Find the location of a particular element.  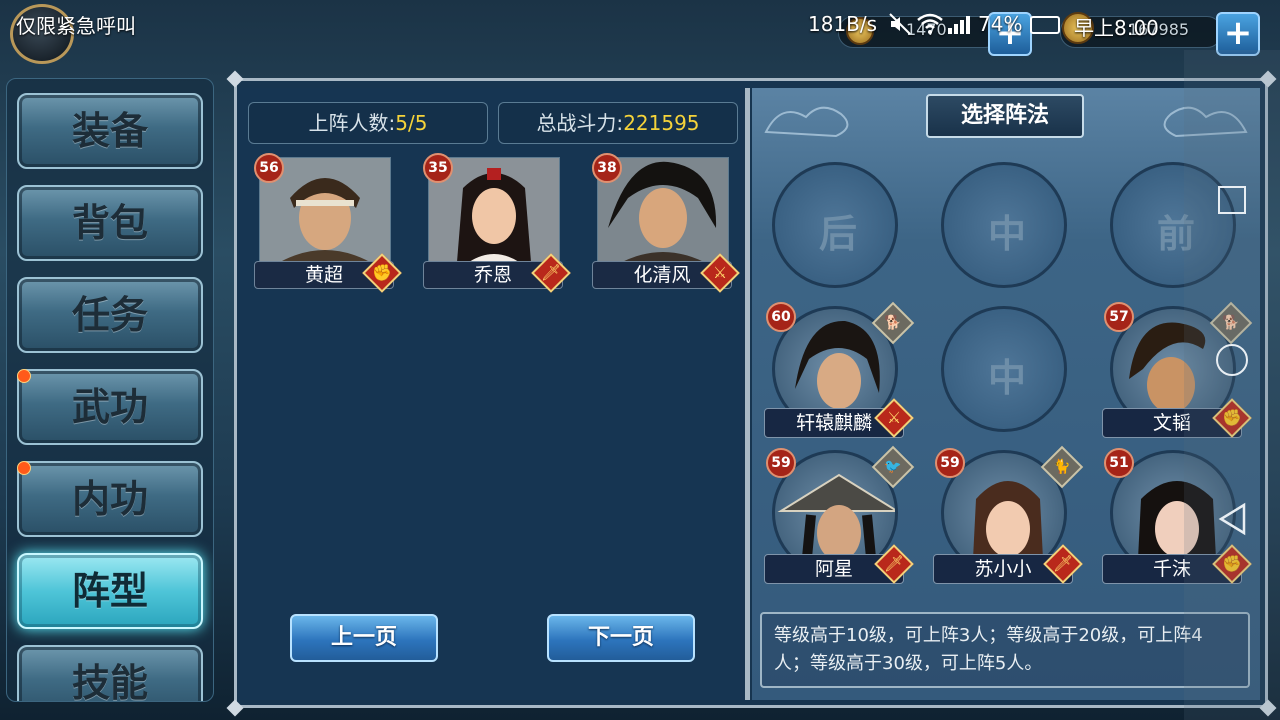

deploy-count-box: 上阵人数:5/5 is located at coordinates (368, 123).